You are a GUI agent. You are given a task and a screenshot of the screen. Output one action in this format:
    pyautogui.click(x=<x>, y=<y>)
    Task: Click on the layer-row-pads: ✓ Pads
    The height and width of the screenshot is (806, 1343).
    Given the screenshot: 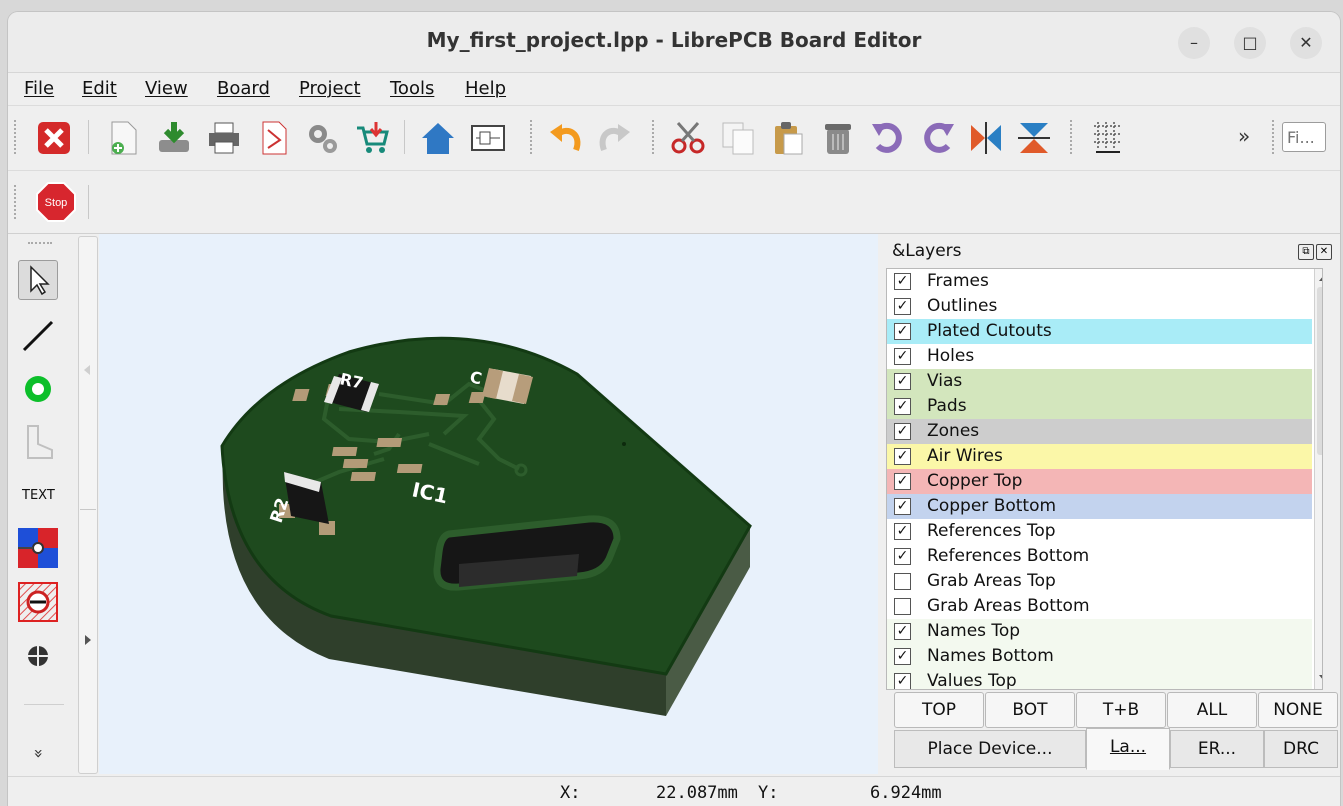 What is the action you would take?
    pyautogui.click(x=1099, y=406)
    